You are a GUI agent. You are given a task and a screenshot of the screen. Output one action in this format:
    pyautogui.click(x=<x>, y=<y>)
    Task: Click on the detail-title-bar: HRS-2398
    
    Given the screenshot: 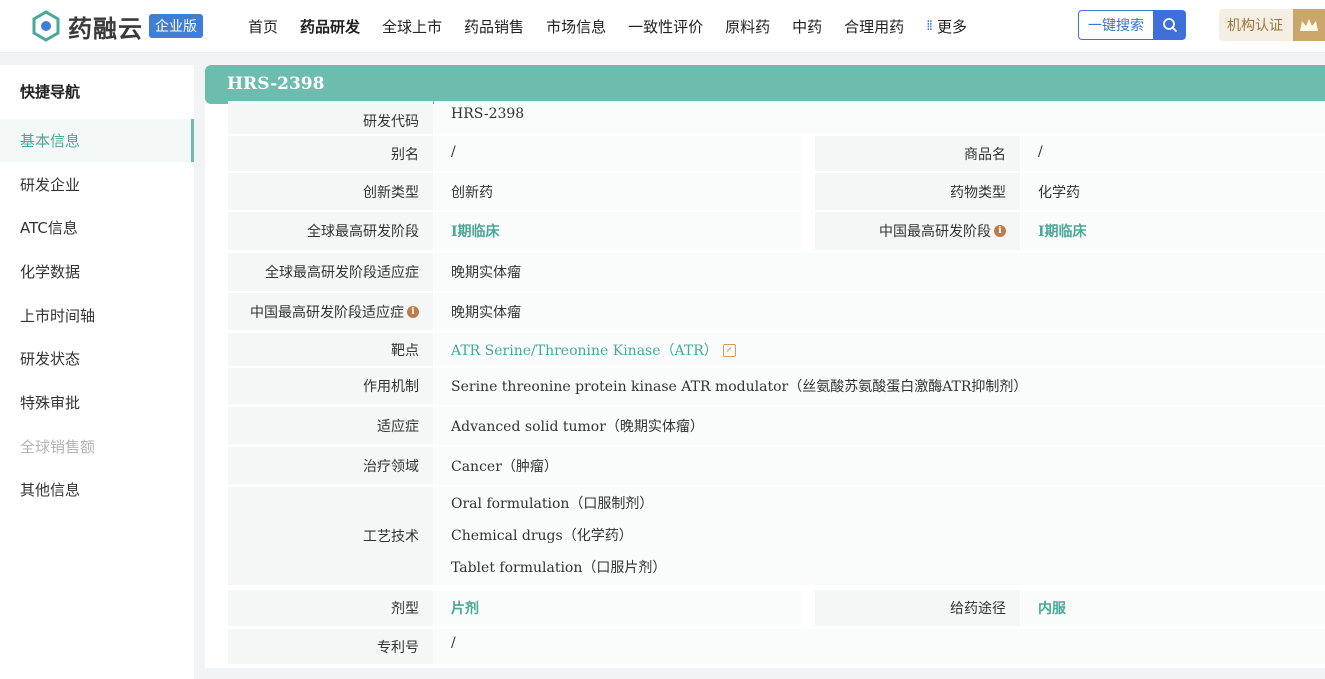 What is the action you would take?
    pyautogui.click(x=765, y=84)
    